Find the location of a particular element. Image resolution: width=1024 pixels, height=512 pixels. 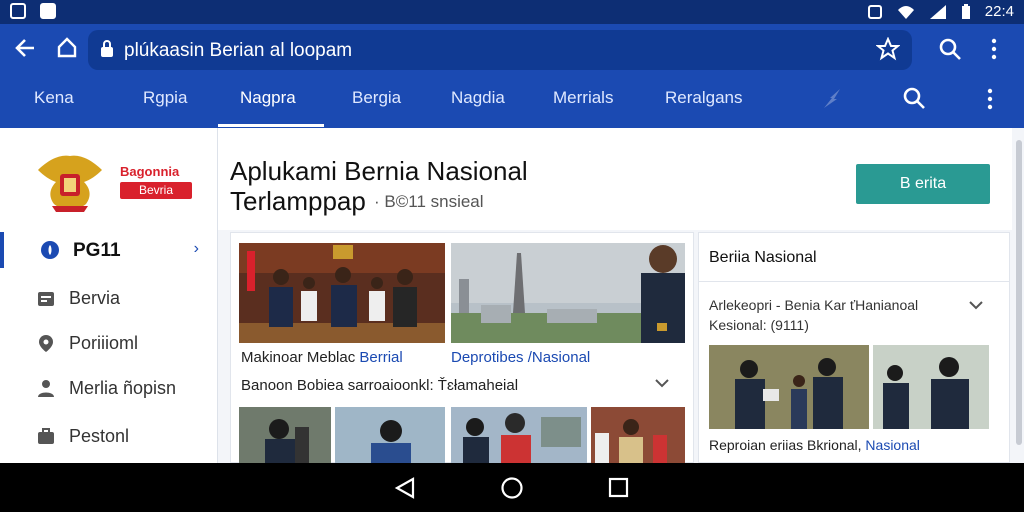

news-photo-officials is located at coordinates (342, 293).